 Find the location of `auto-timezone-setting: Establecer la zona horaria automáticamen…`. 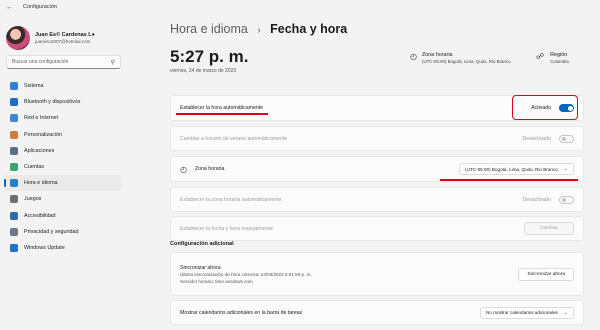

auto-timezone-setting: Establecer la zona horaria automáticamen… is located at coordinates (377, 199).